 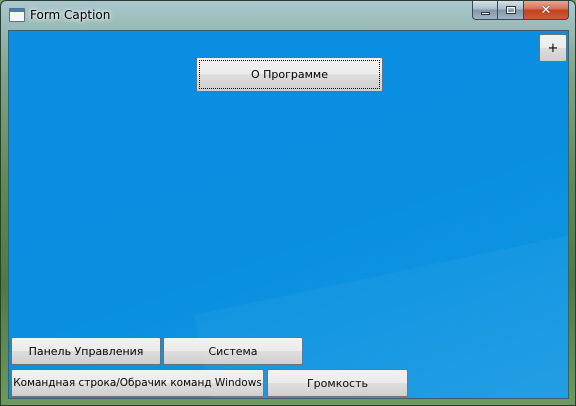 I want to click on system-button: Система, so click(x=233, y=351).